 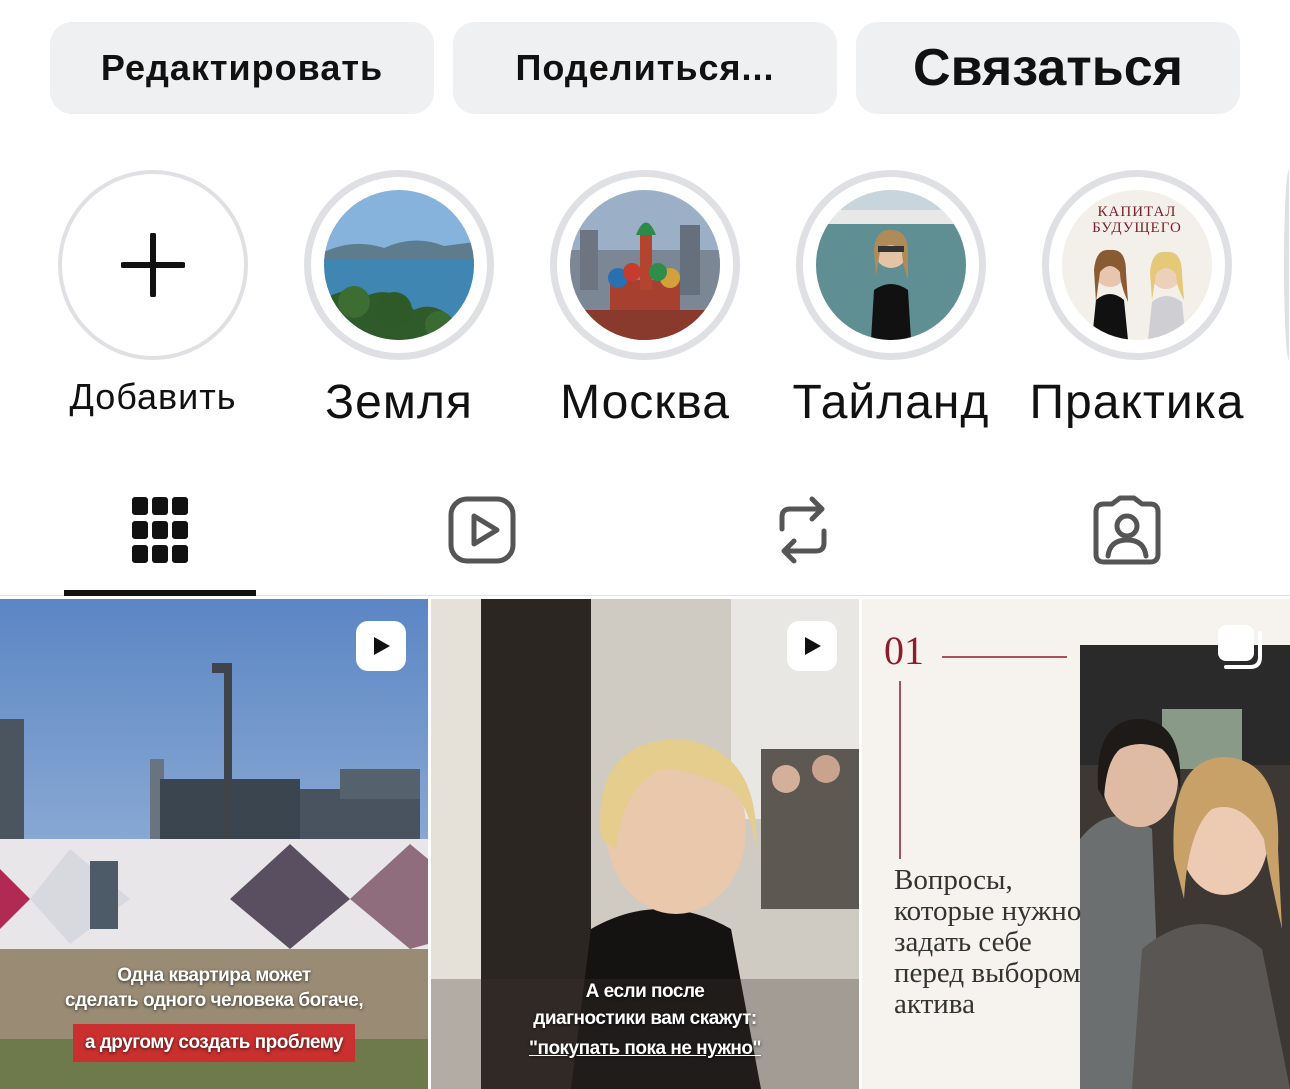 What do you see at coordinates (214, 1000) in the screenshot?
I see `caption-line: сделать одного человека богаче,` at bounding box center [214, 1000].